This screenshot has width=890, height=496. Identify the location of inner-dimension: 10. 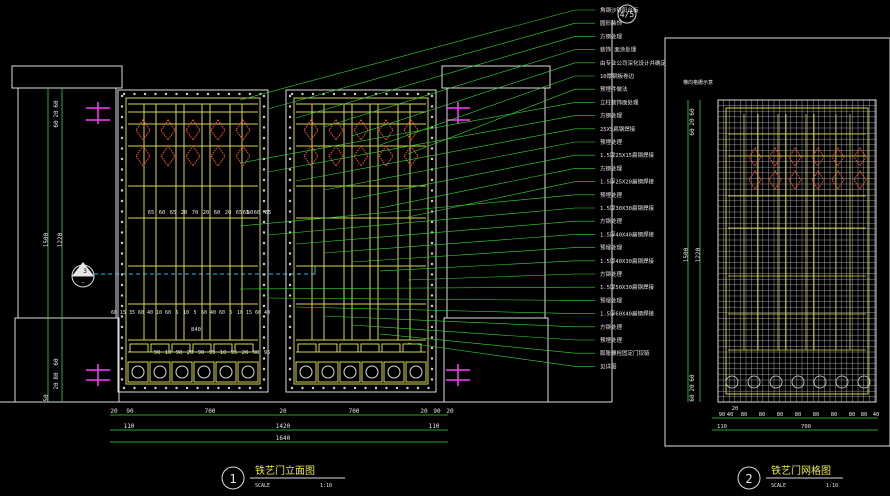
(223, 353).